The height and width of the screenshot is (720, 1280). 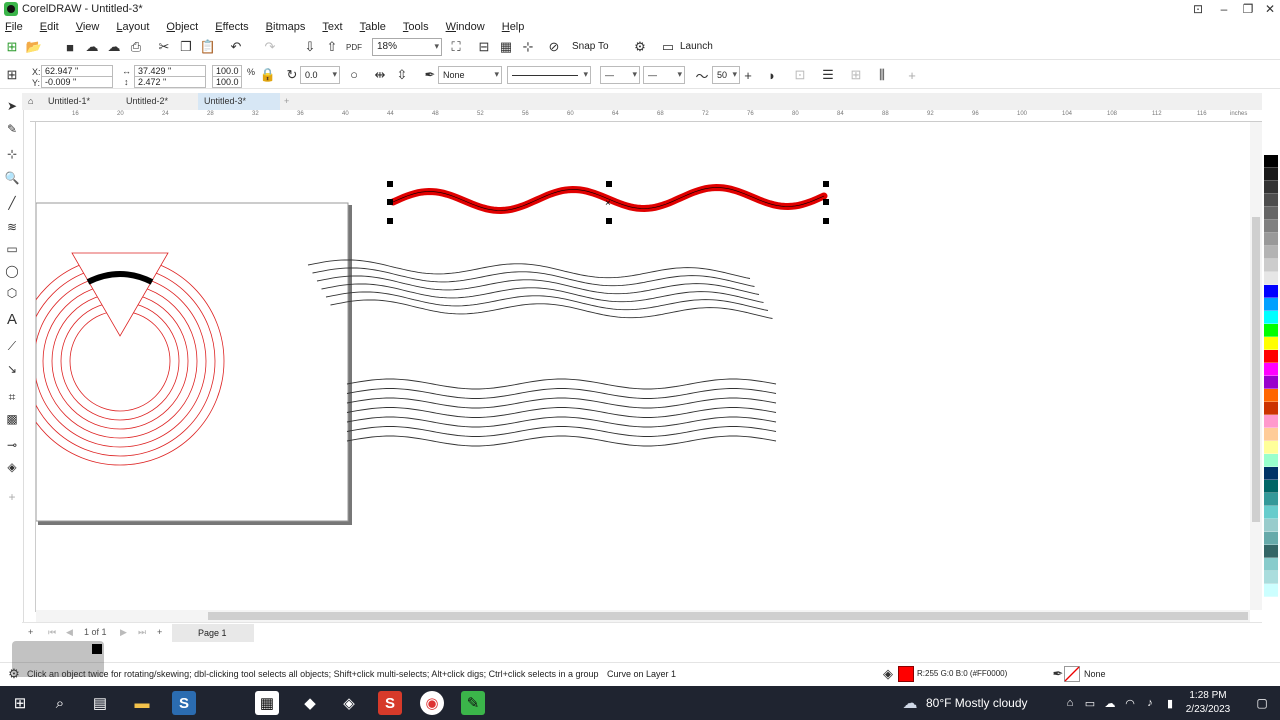 What do you see at coordinates (12, 369) in the screenshot?
I see `connector-tool-icon: ↘` at bounding box center [12, 369].